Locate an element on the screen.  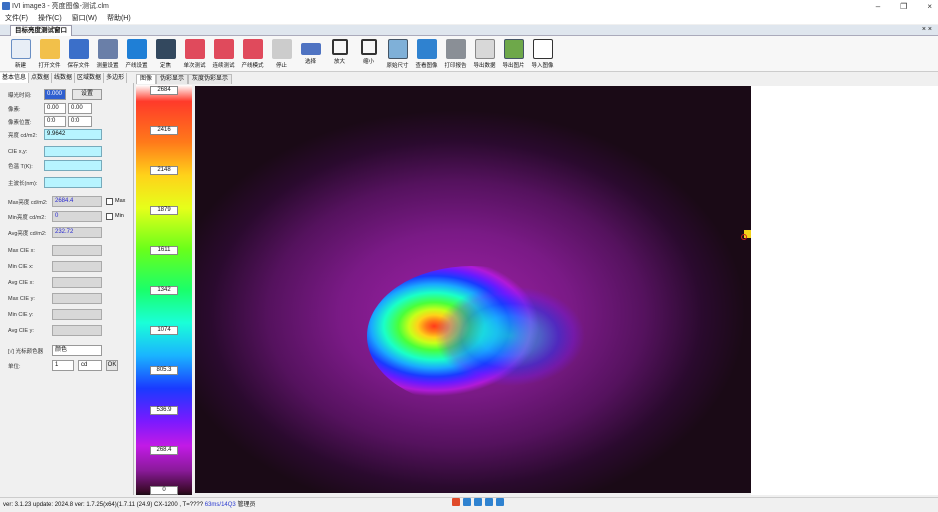
max-luminance-label: Max亮度 cd/m2: is located at coordinates (28, 203).